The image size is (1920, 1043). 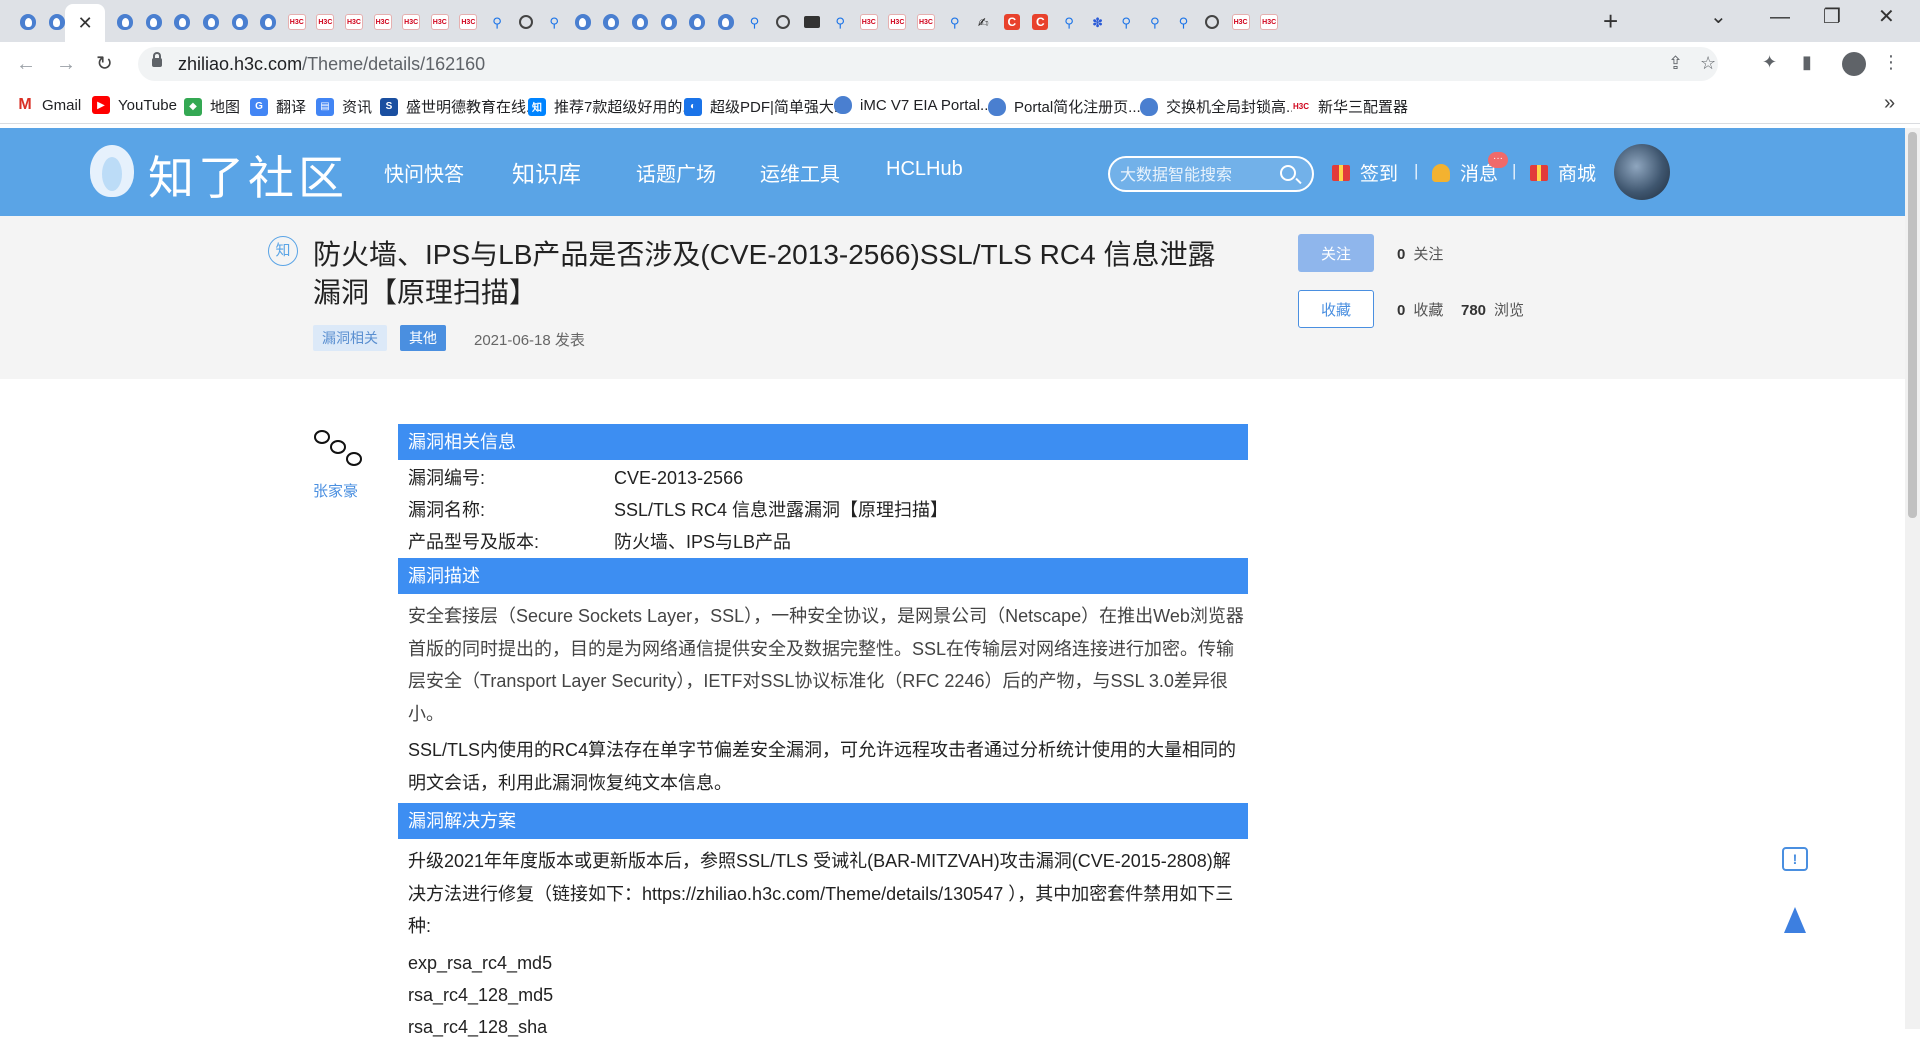 What do you see at coordinates (1336, 309) in the screenshot?
I see `favorite-button: 收藏` at bounding box center [1336, 309].